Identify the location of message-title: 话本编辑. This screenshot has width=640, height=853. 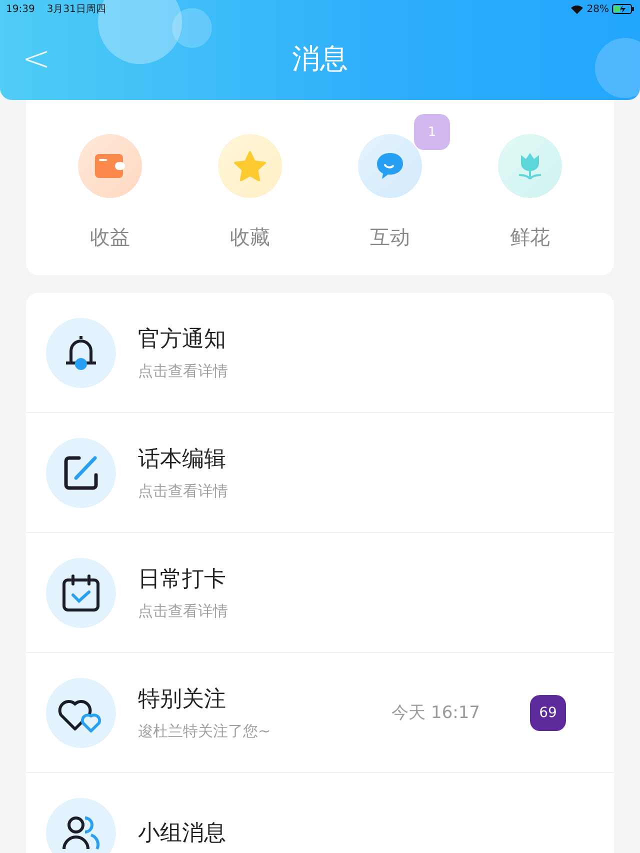
(182, 460).